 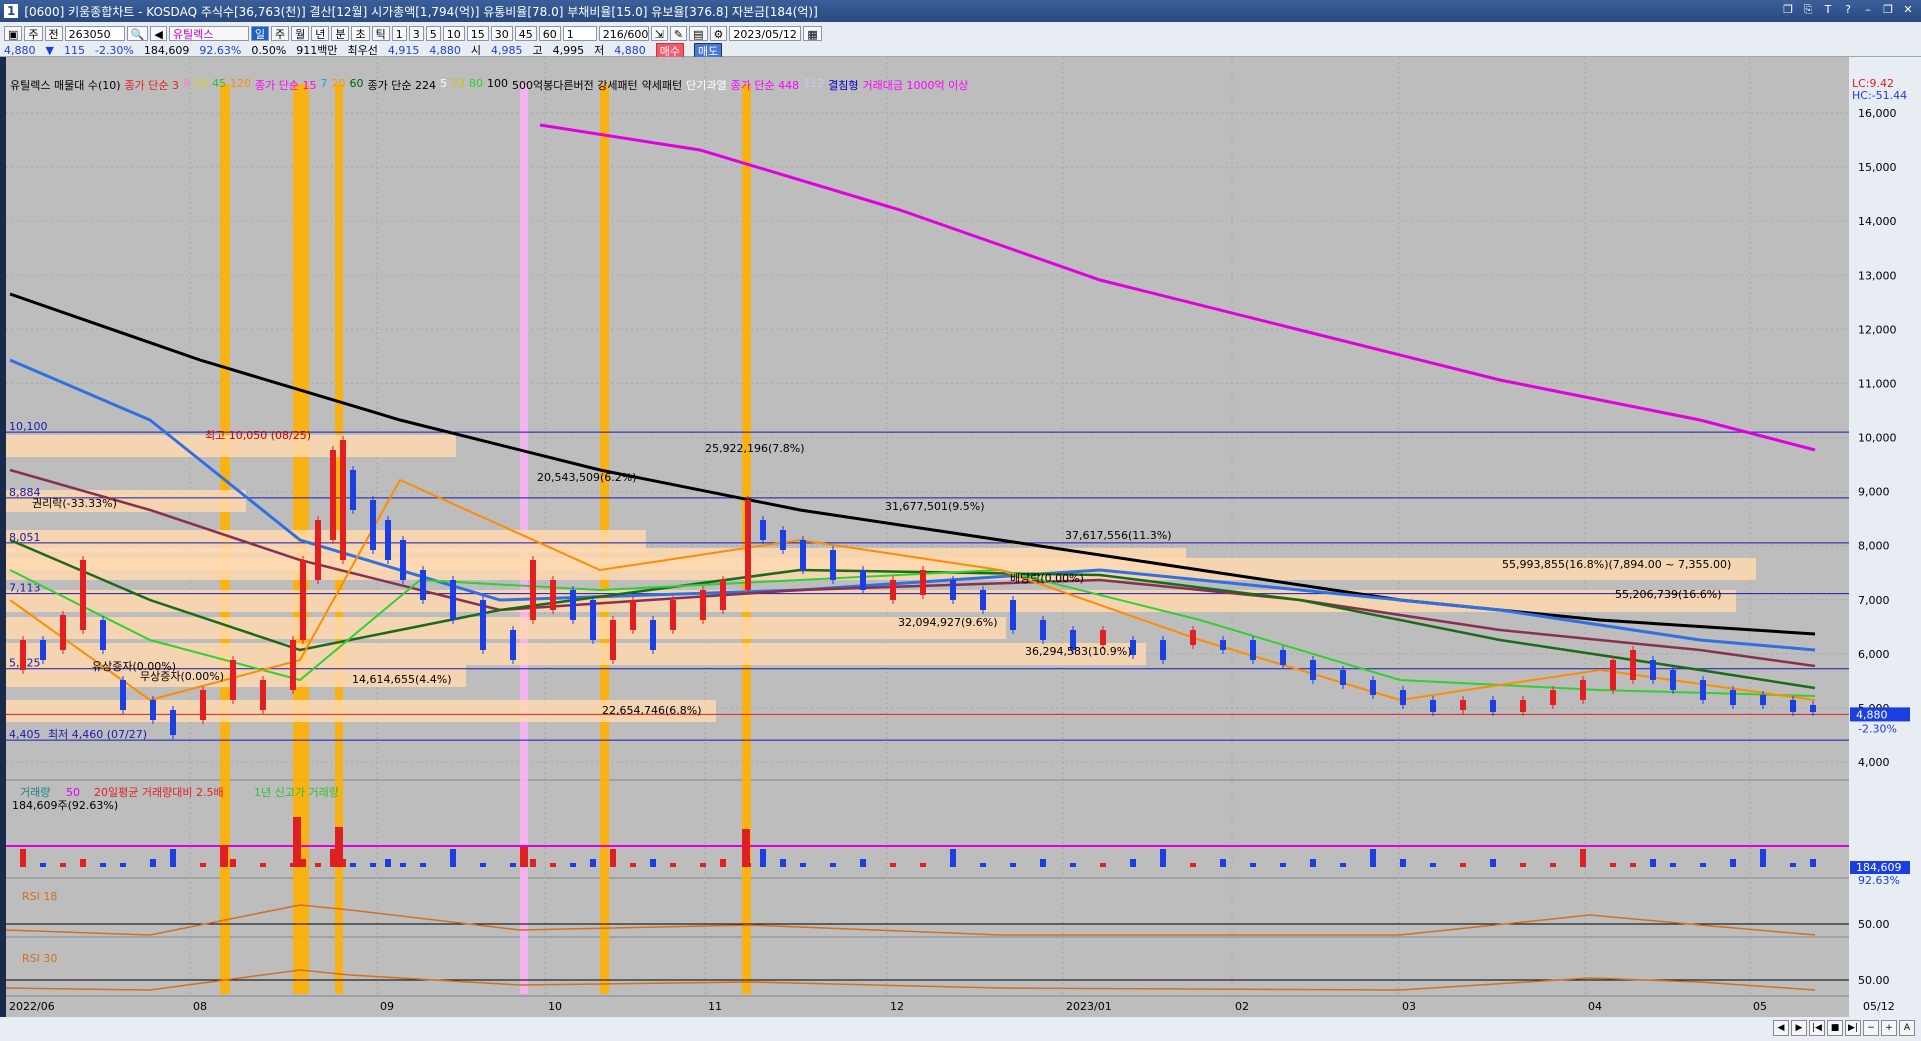 I want to click on stop-icon: ■, so click(x=1835, y=1028).